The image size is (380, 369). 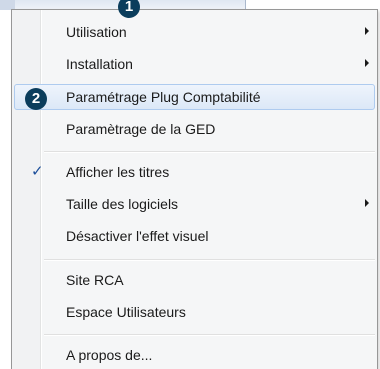 What do you see at coordinates (36, 99) in the screenshot?
I see `callout-badge-2: 2` at bounding box center [36, 99].